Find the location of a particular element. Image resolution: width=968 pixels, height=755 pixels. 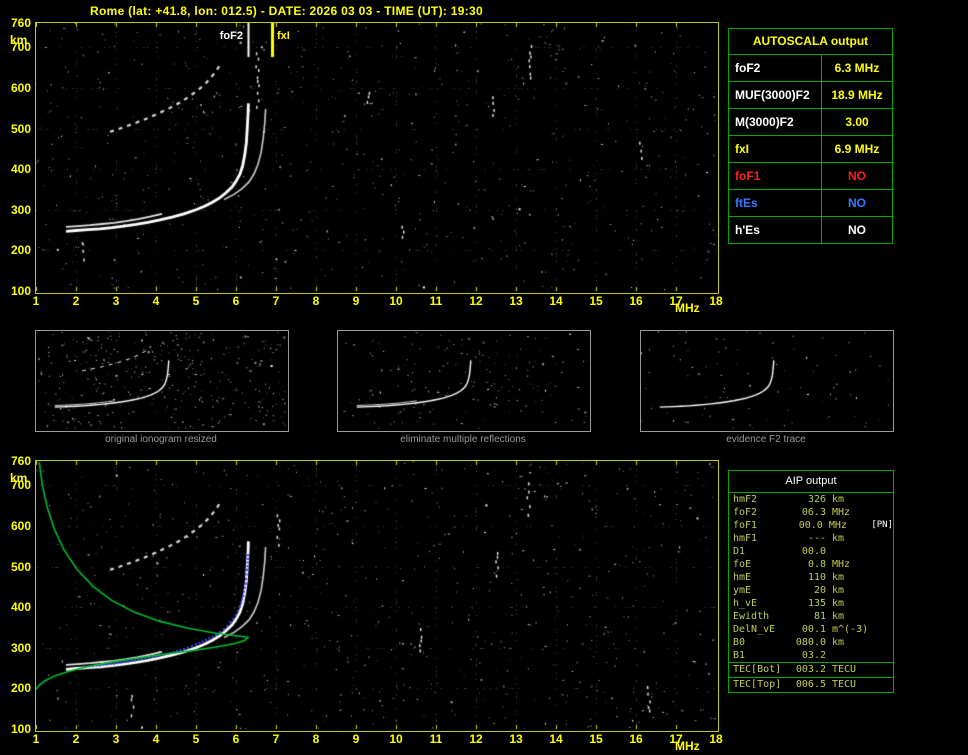

aip-row: DelN_vE 00.1 m^(-3) is located at coordinates (811, 629).